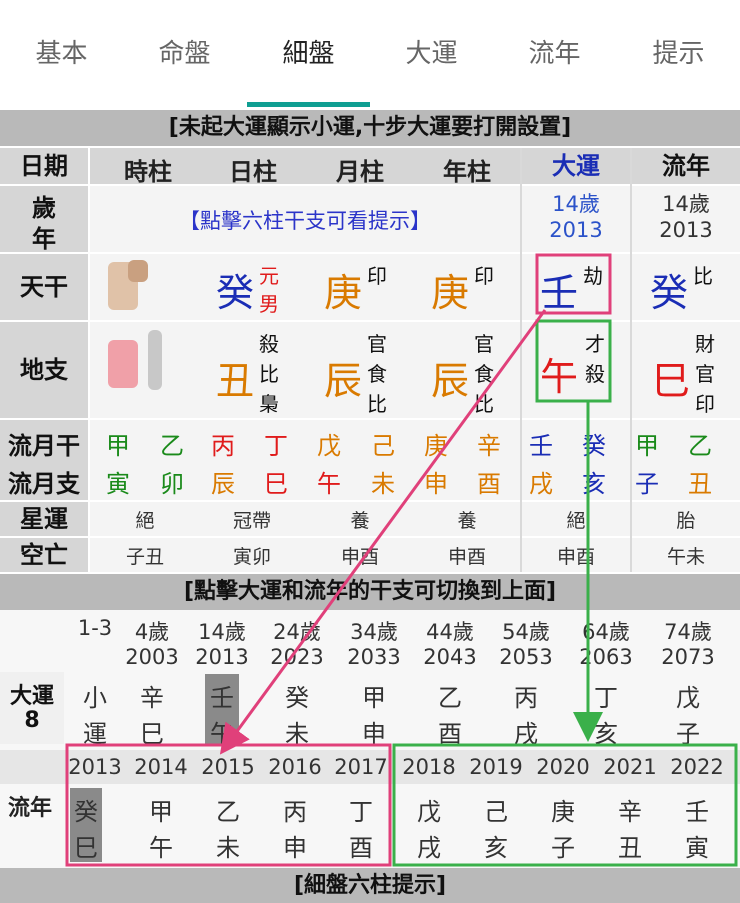  What do you see at coordinates (565, 805) in the screenshot?
I see `liunian-green-box` at bounding box center [565, 805].